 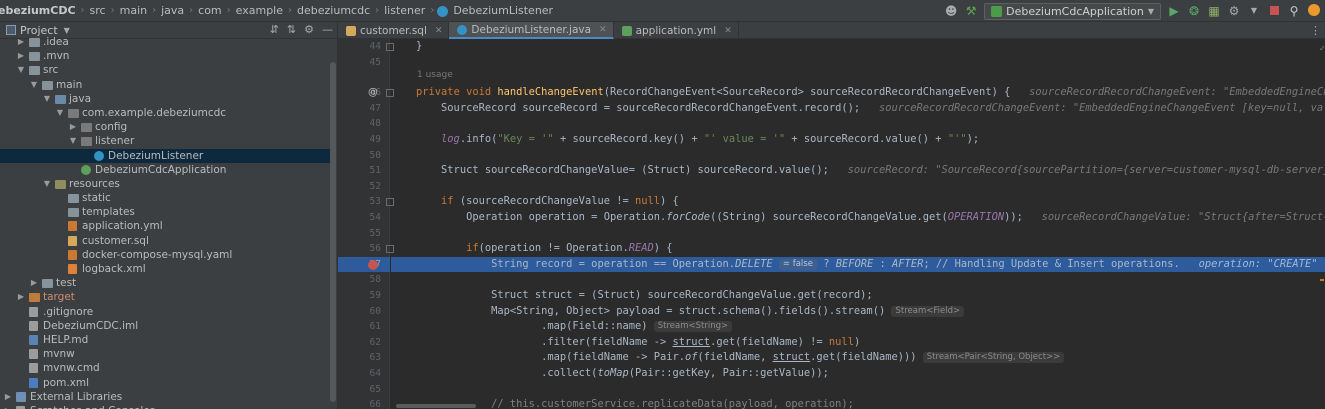 I want to click on line-number: 58, so click(x=366, y=280).